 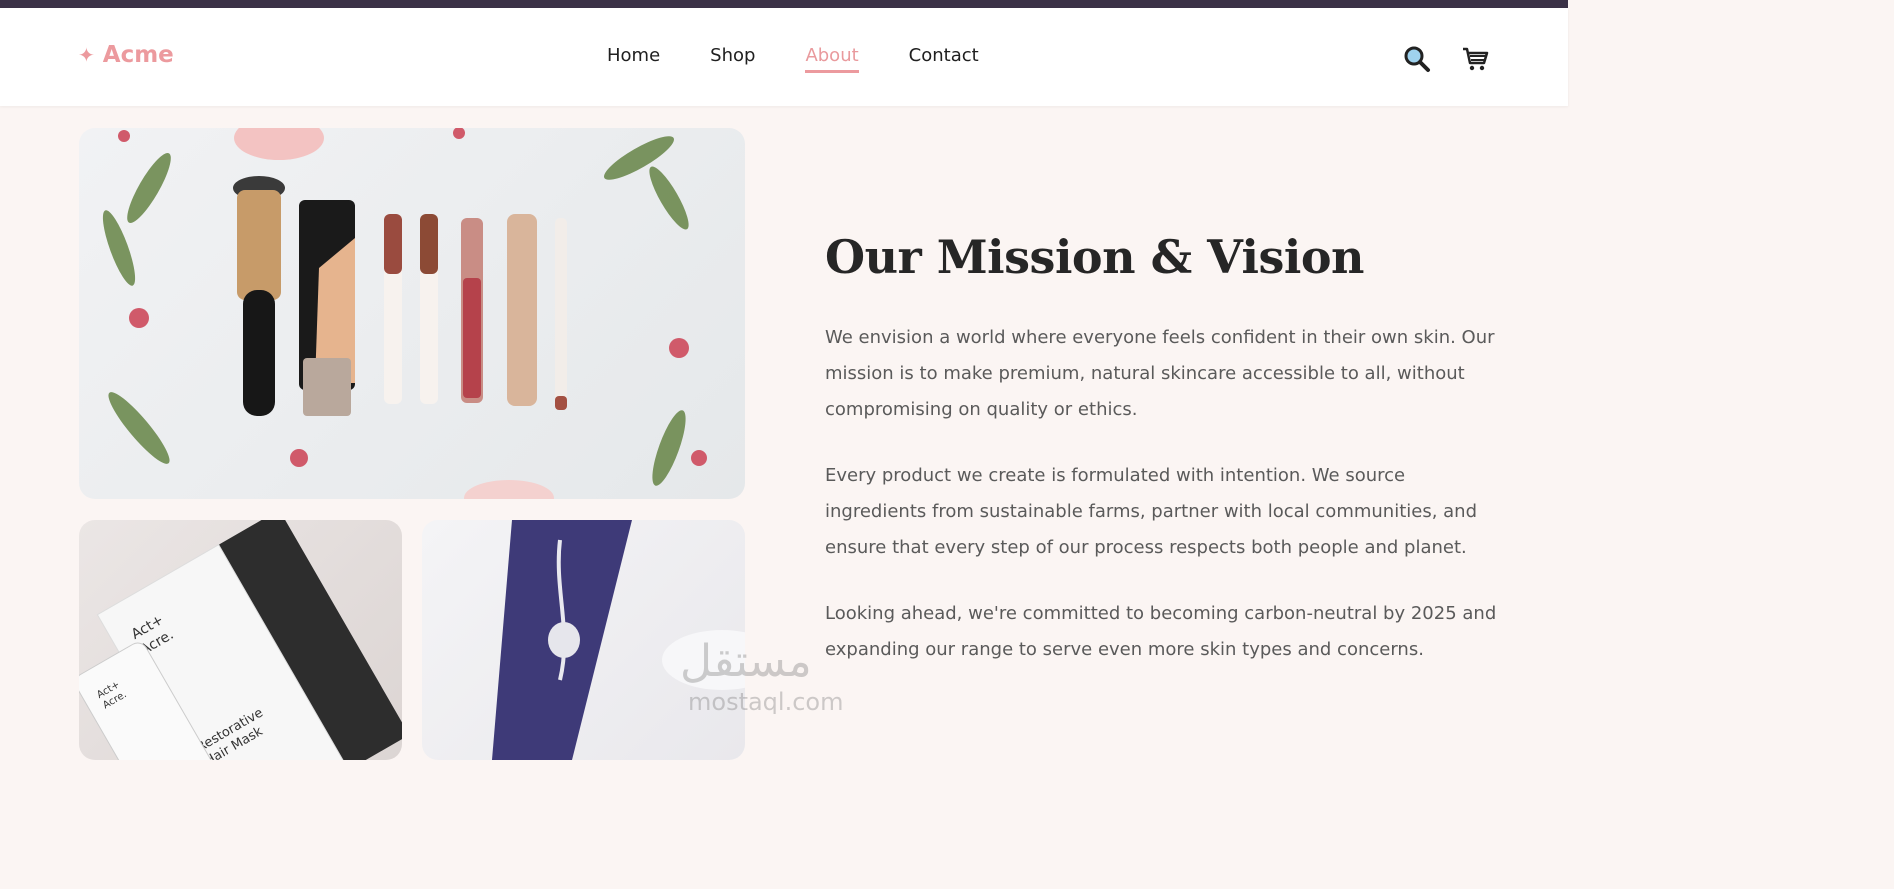 I want to click on nav-home: Home, so click(x=633, y=58).